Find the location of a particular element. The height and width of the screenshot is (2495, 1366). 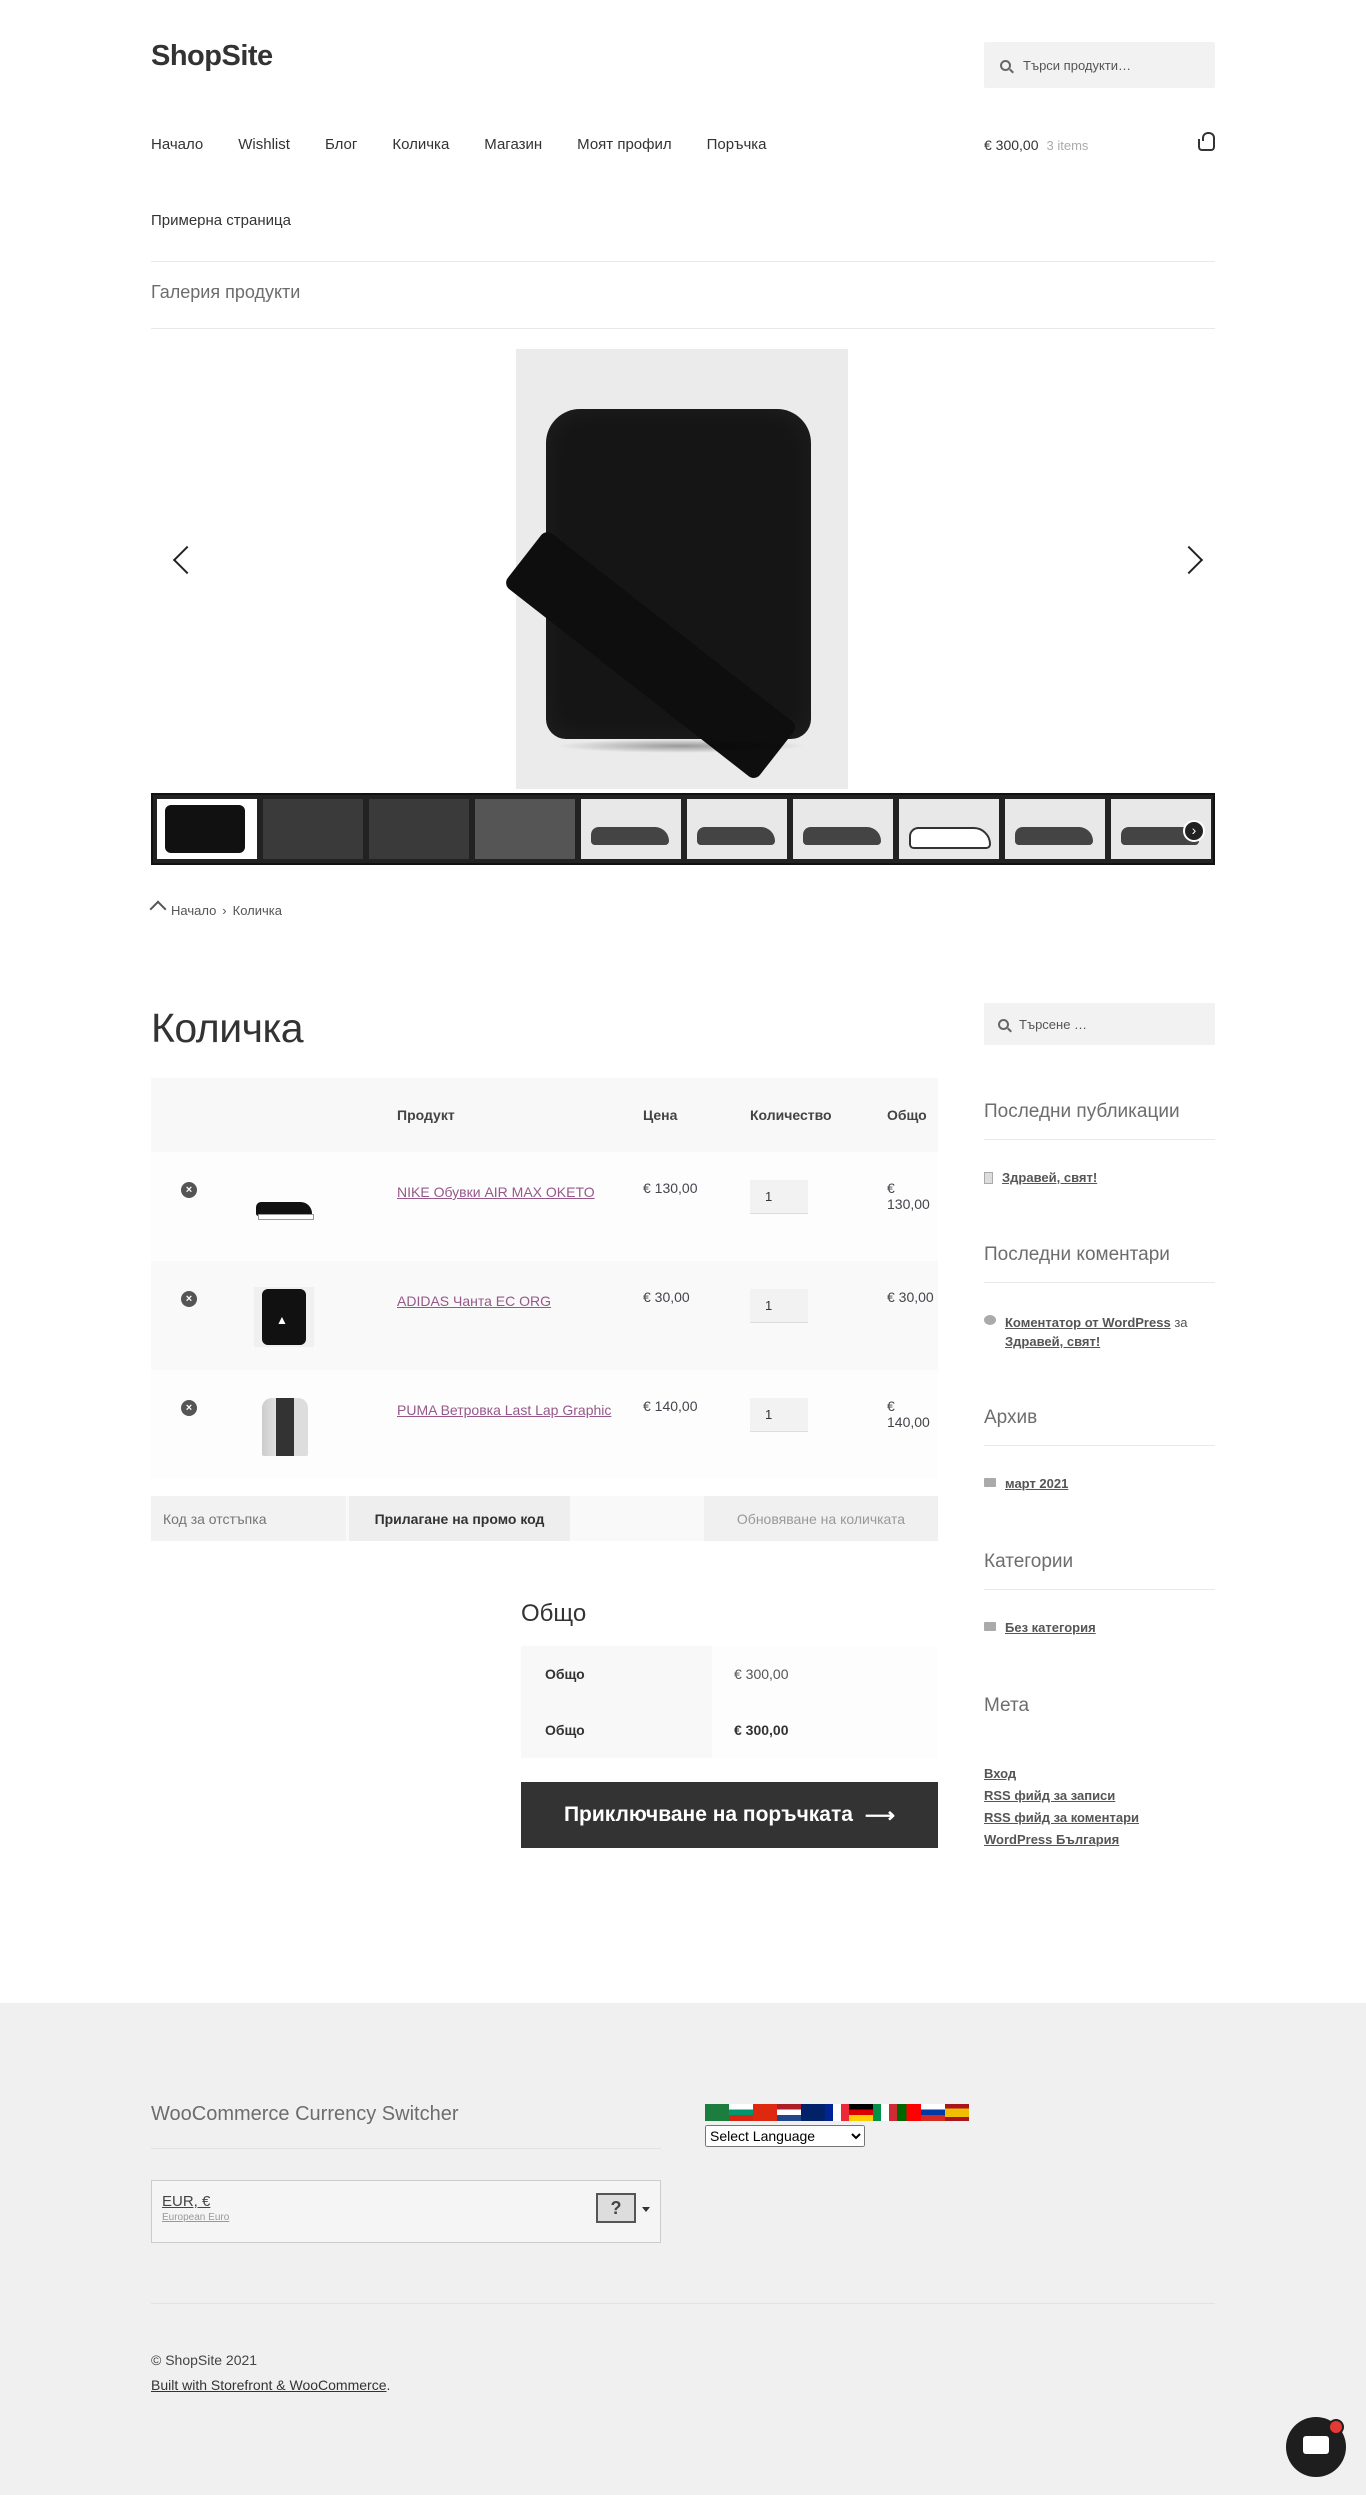

product-price: € 130,00 is located at coordinates (696, 1206).